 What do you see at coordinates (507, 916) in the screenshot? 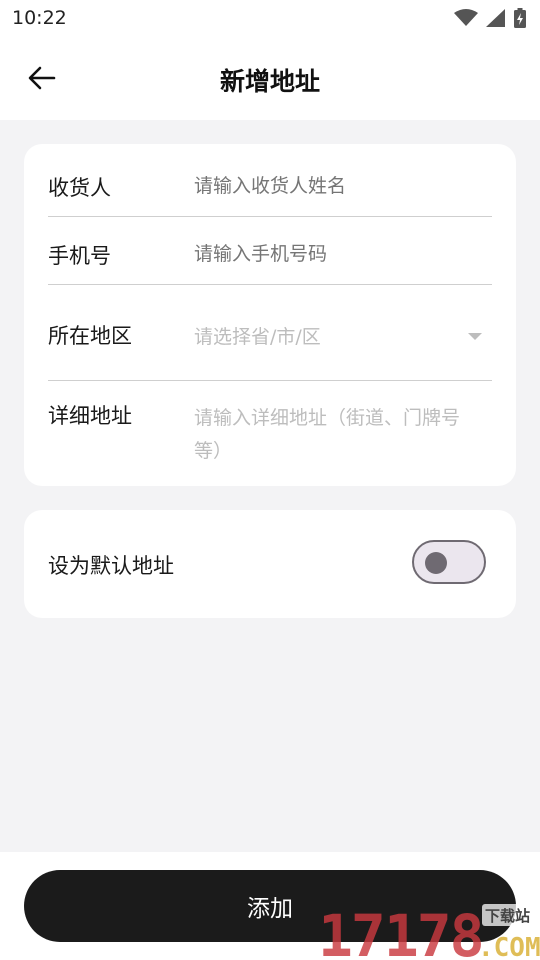
I see `watermark-badge: 下载站` at bounding box center [507, 916].